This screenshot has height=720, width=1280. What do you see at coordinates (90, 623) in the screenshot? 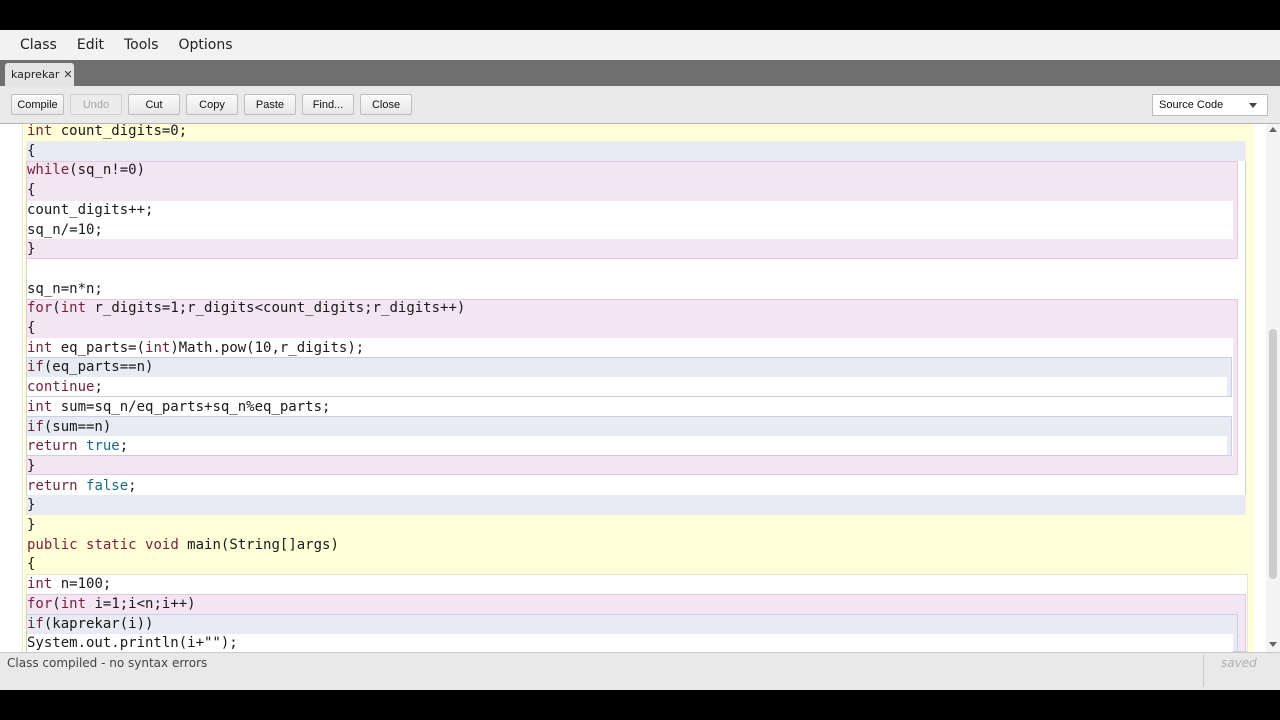
I see `code-line: if(kaprekar(i))` at bounding box center [90, 623].